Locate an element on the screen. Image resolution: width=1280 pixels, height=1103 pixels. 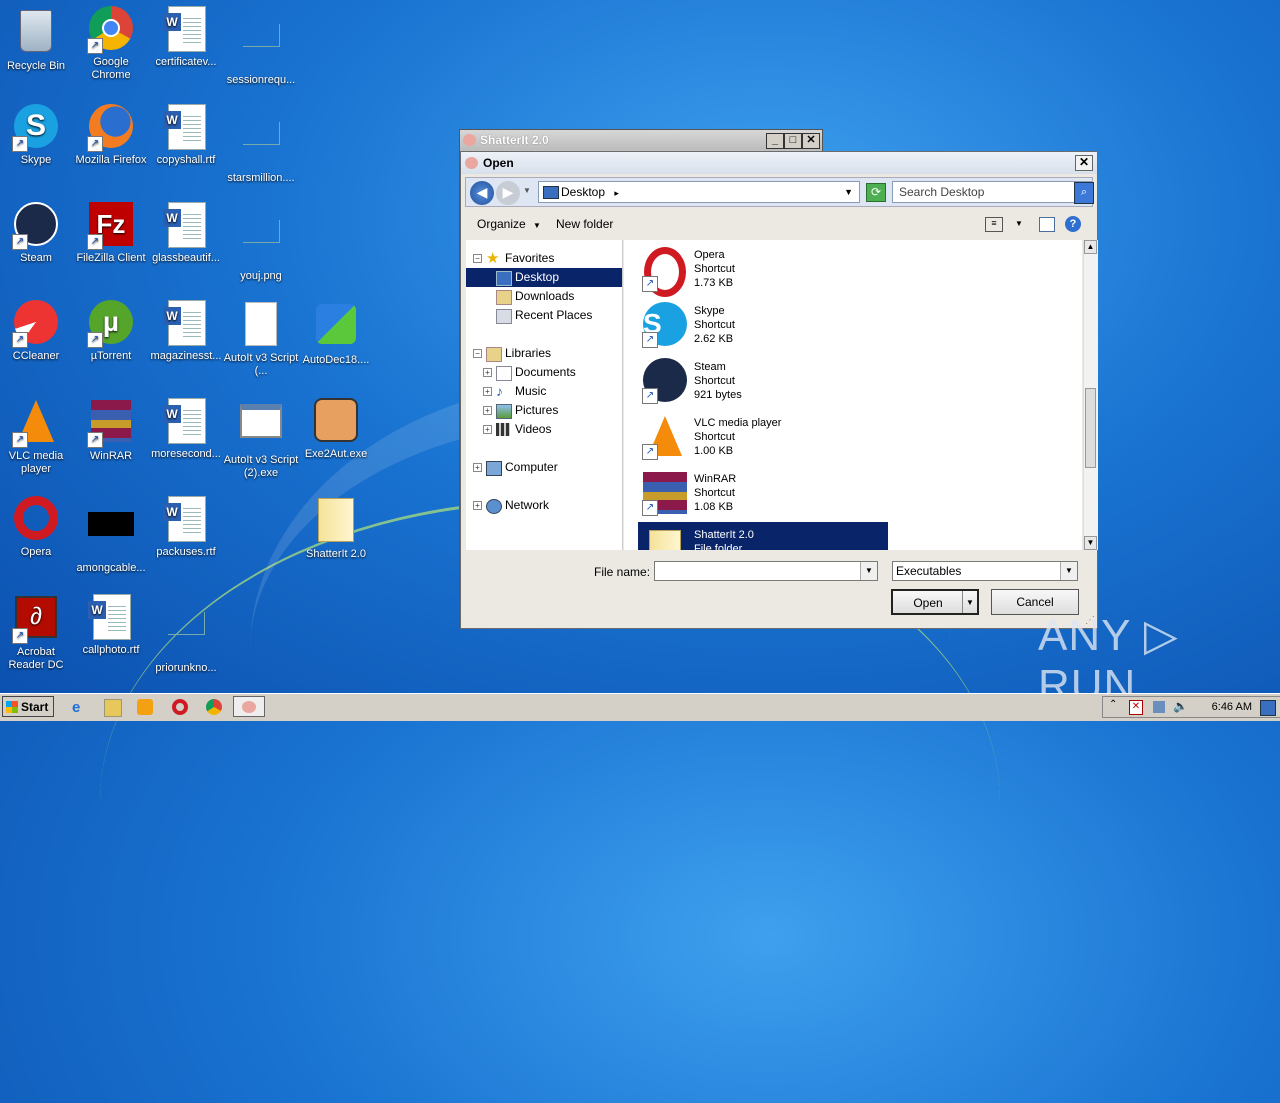
media-player-icon is located at coordinates (145, 707).